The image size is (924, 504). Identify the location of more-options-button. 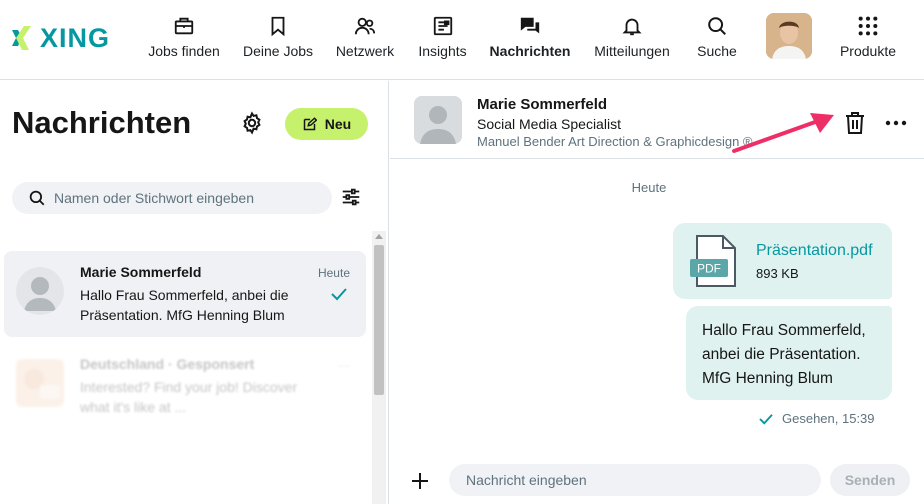
(896, 123).